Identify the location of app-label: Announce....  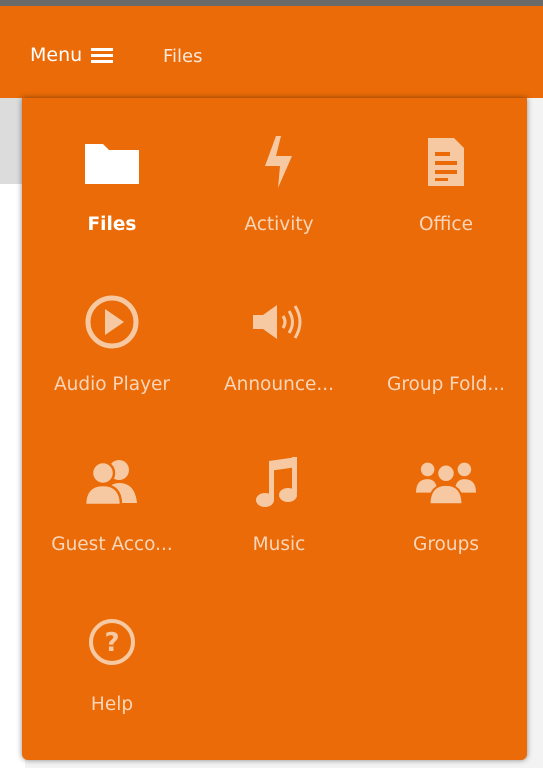
(279, 384).